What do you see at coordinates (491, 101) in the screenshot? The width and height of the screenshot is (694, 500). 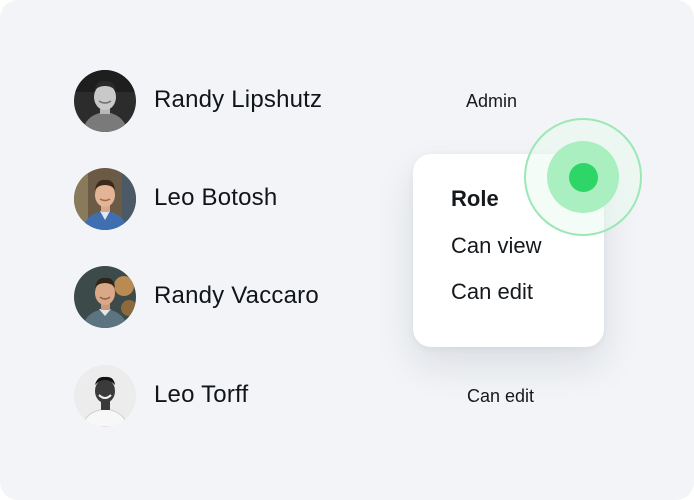 I see `member-role: Admin` at bounding box center [491, 101].